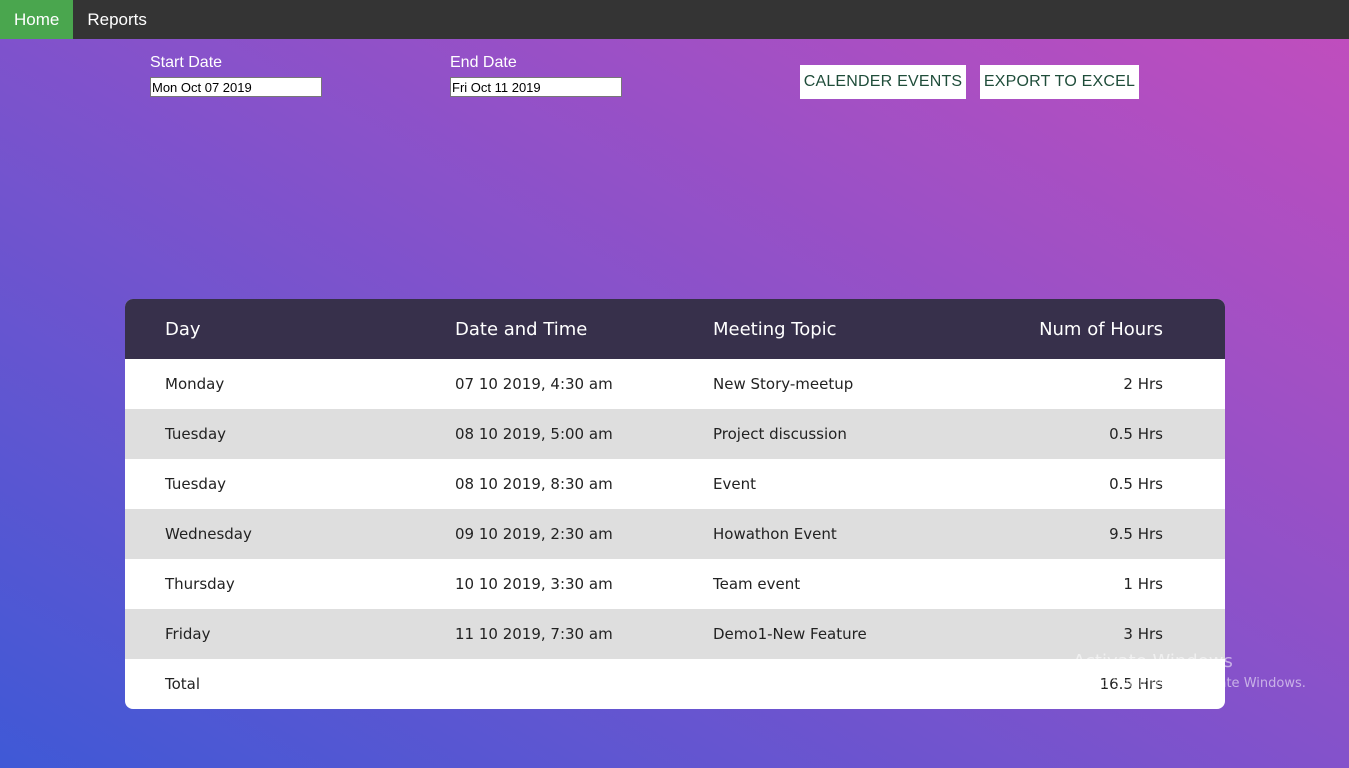 Image resolution: width=1349 pixels, height=768 pixels. Describe the element at coordinates (783, 384) in the screenshot. I see `cell-meeting-topic: New Story-meetup` at that location.